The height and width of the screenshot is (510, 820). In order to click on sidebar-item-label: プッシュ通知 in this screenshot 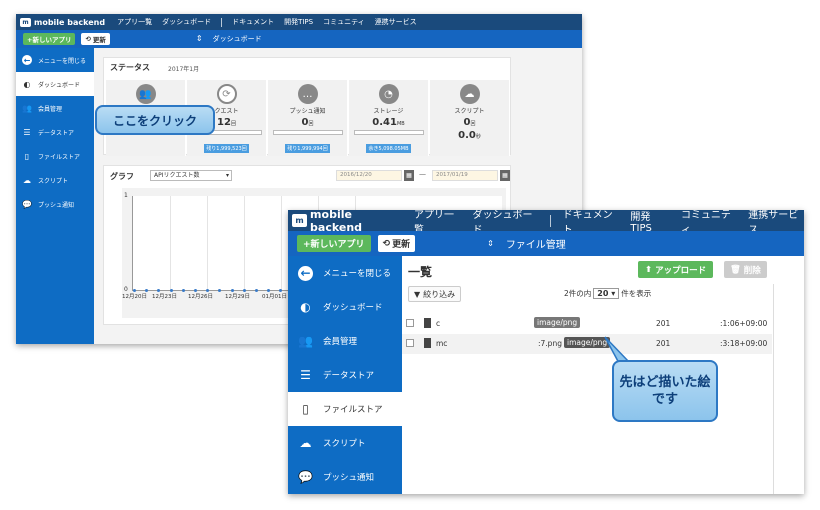, I will do `click(349, 478)`.